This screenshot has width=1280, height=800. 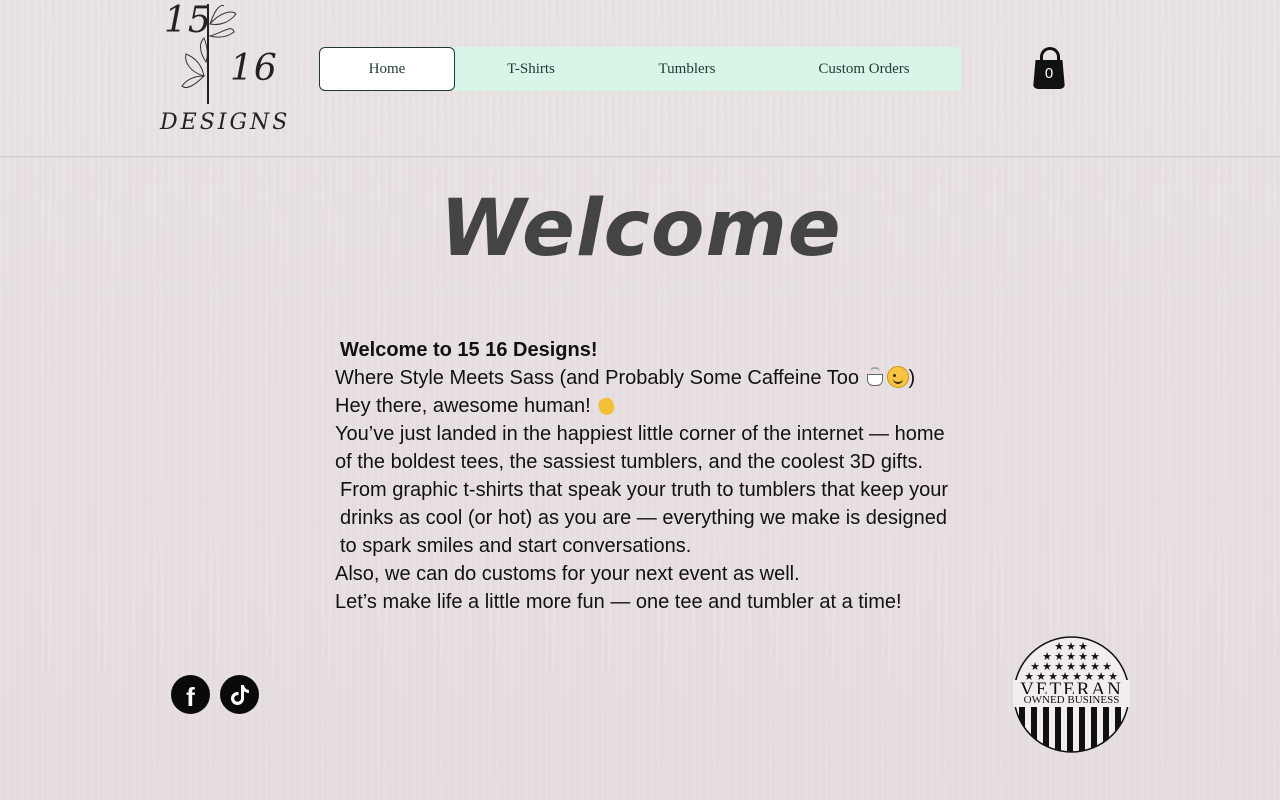 What do you see at coordinates (607, 406) in the screenshot?
I see `waving-hand-icon` at bounding box center [607, 406].